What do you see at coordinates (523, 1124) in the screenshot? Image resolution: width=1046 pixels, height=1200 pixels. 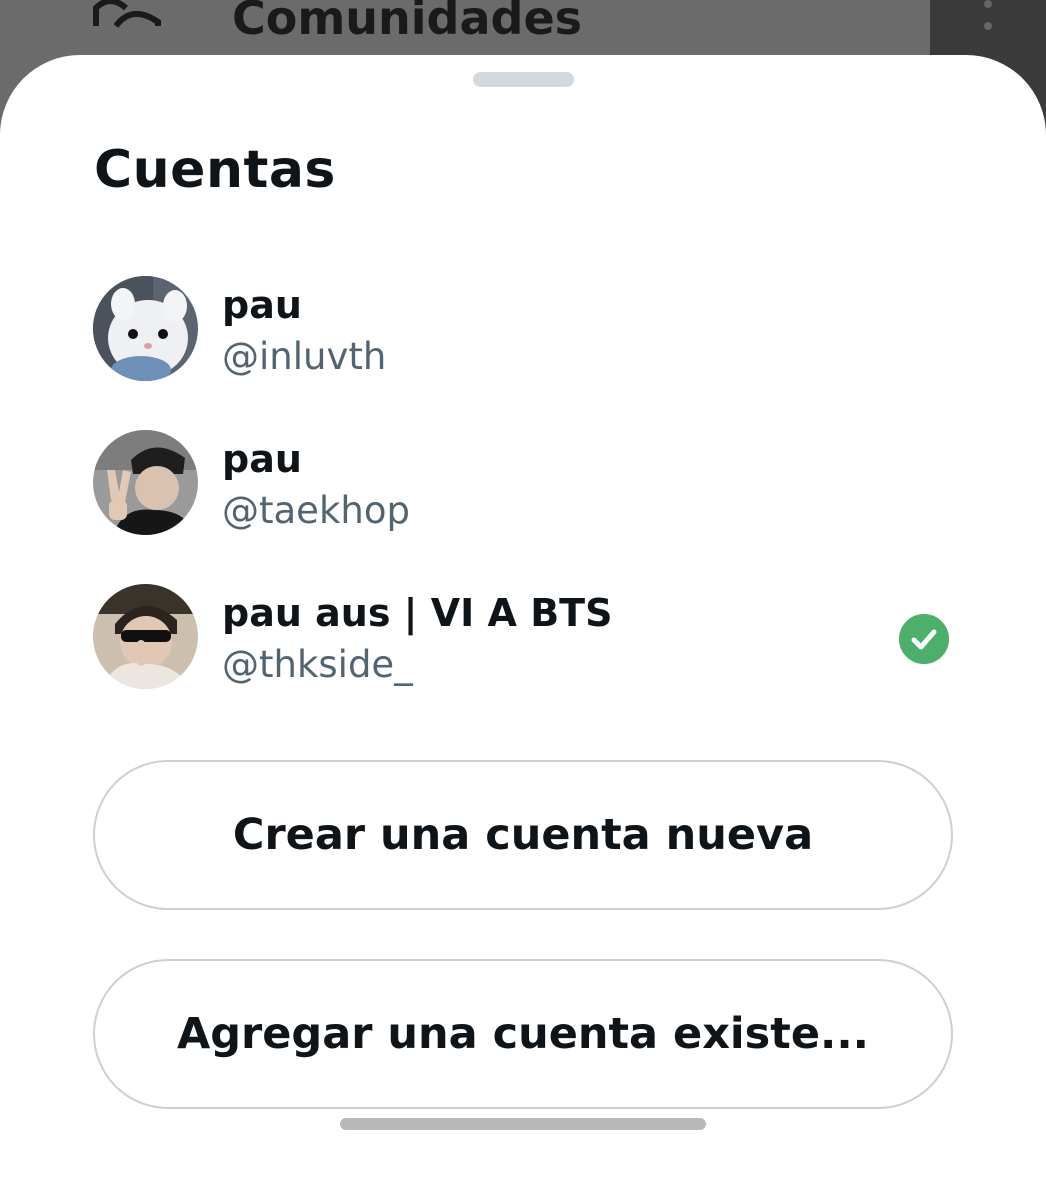 I see `home-indicator` at bounding box center [523, 1124].